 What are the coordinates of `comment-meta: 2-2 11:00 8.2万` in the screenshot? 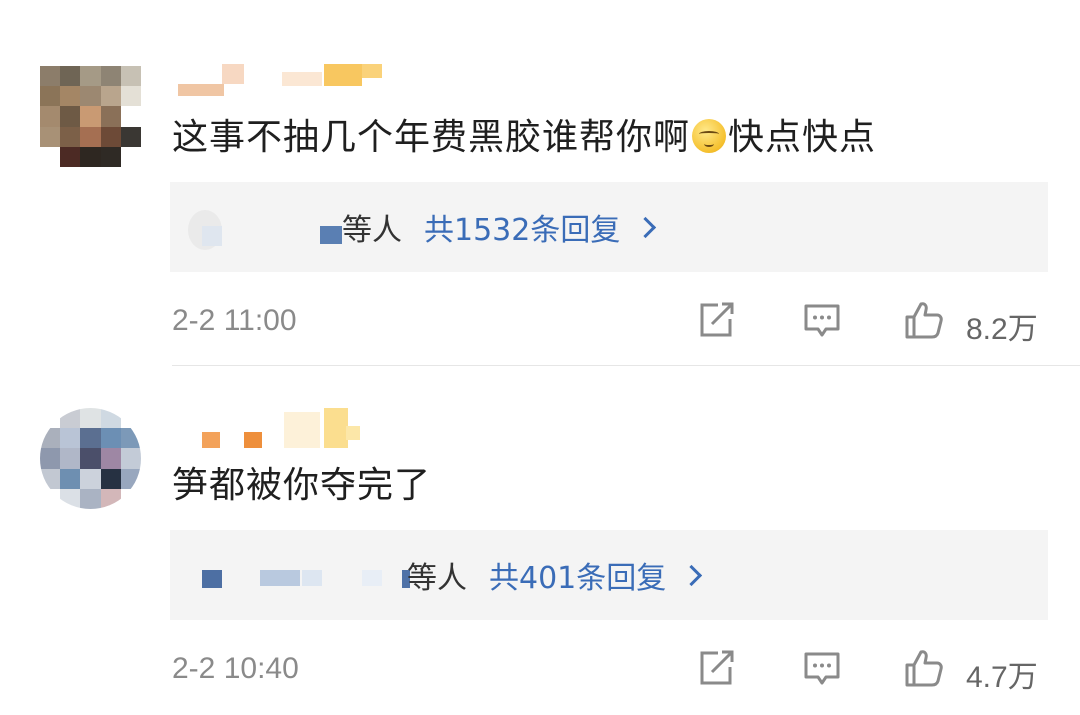 It's located at (612, 321).